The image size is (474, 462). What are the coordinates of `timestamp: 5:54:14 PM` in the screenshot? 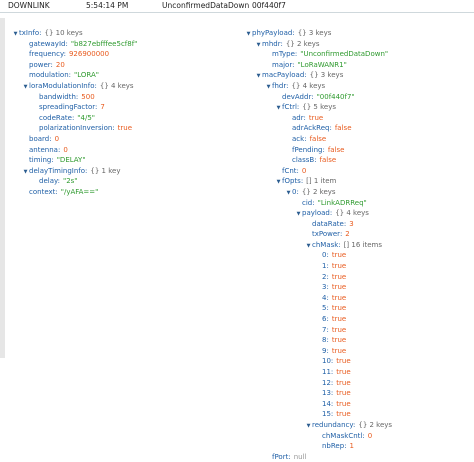 It's located at (107, 5).